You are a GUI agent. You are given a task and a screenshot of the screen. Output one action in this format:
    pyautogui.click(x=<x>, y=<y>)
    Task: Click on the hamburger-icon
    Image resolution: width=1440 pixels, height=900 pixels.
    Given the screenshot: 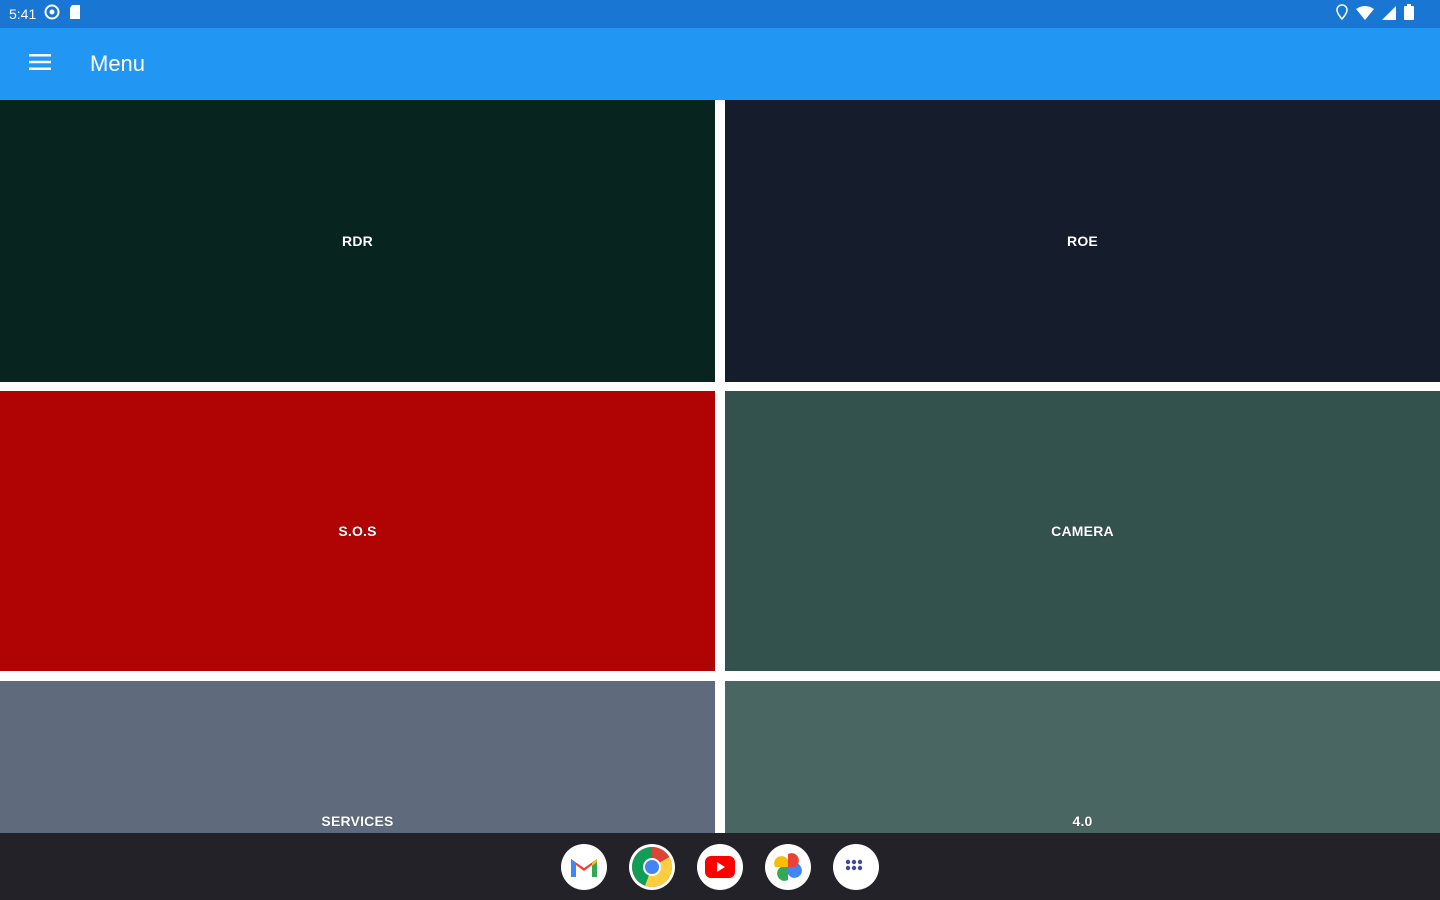 What is the action you would take?
    pyautogui.click(x=40, y=64)
    